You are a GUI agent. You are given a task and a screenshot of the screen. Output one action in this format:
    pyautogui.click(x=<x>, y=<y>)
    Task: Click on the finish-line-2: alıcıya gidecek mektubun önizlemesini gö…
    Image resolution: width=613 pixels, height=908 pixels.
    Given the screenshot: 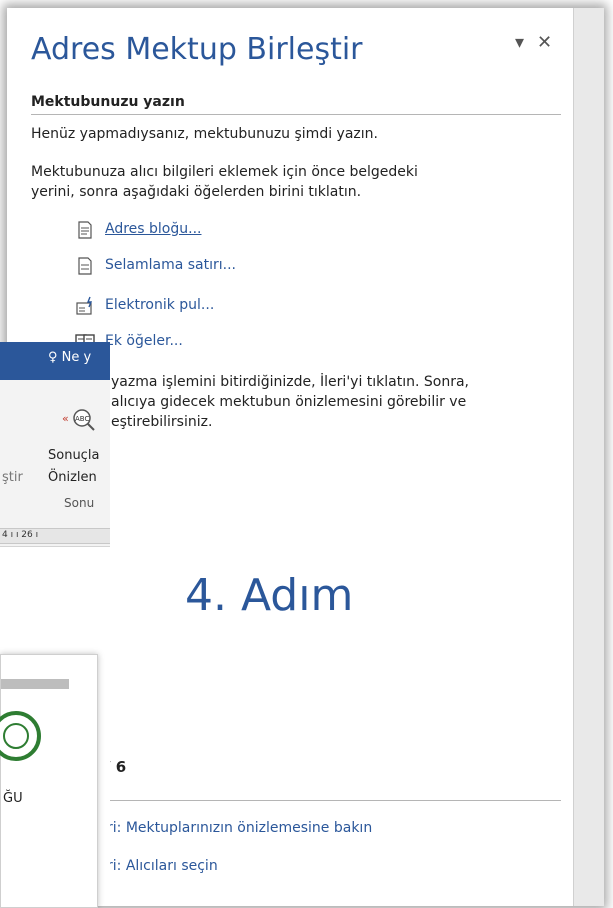 What is the action you would take?
    pyautogui.click(x=289, y=402)
    